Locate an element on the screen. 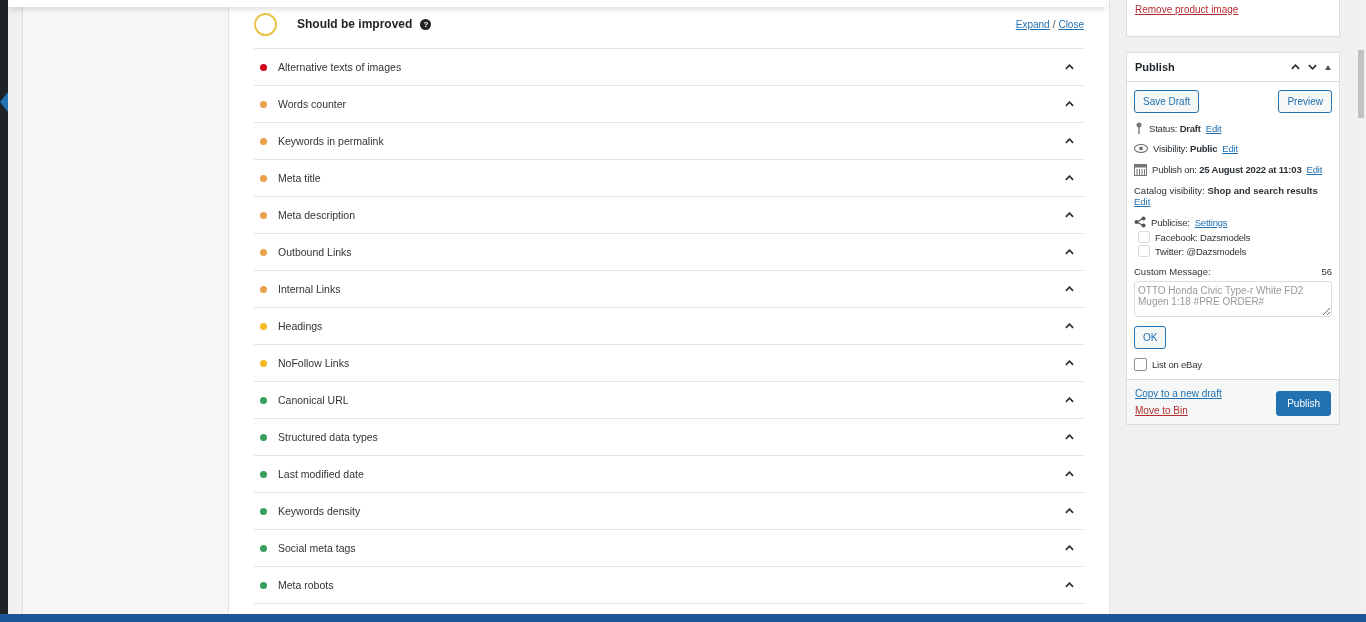 This screenshot has width=1366, height=622. publish-button: Publish is located at coordinates (1303, 403).